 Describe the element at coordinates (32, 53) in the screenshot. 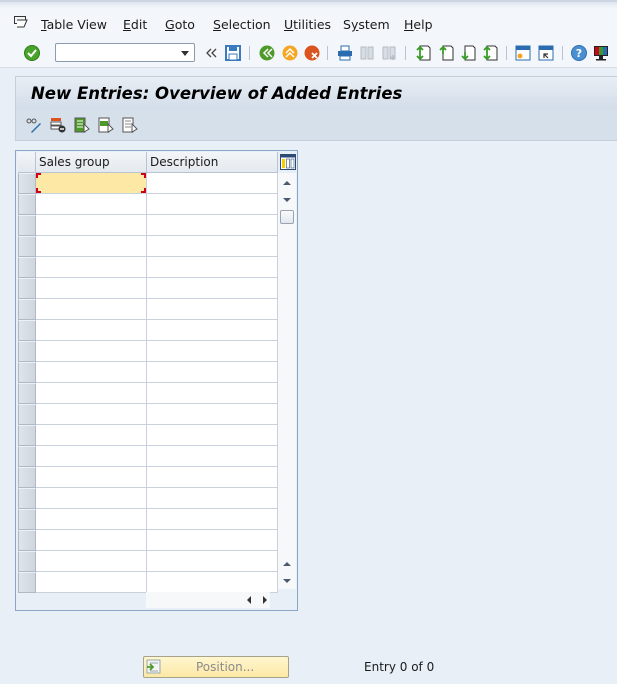

I see `enter-icon` at that location.